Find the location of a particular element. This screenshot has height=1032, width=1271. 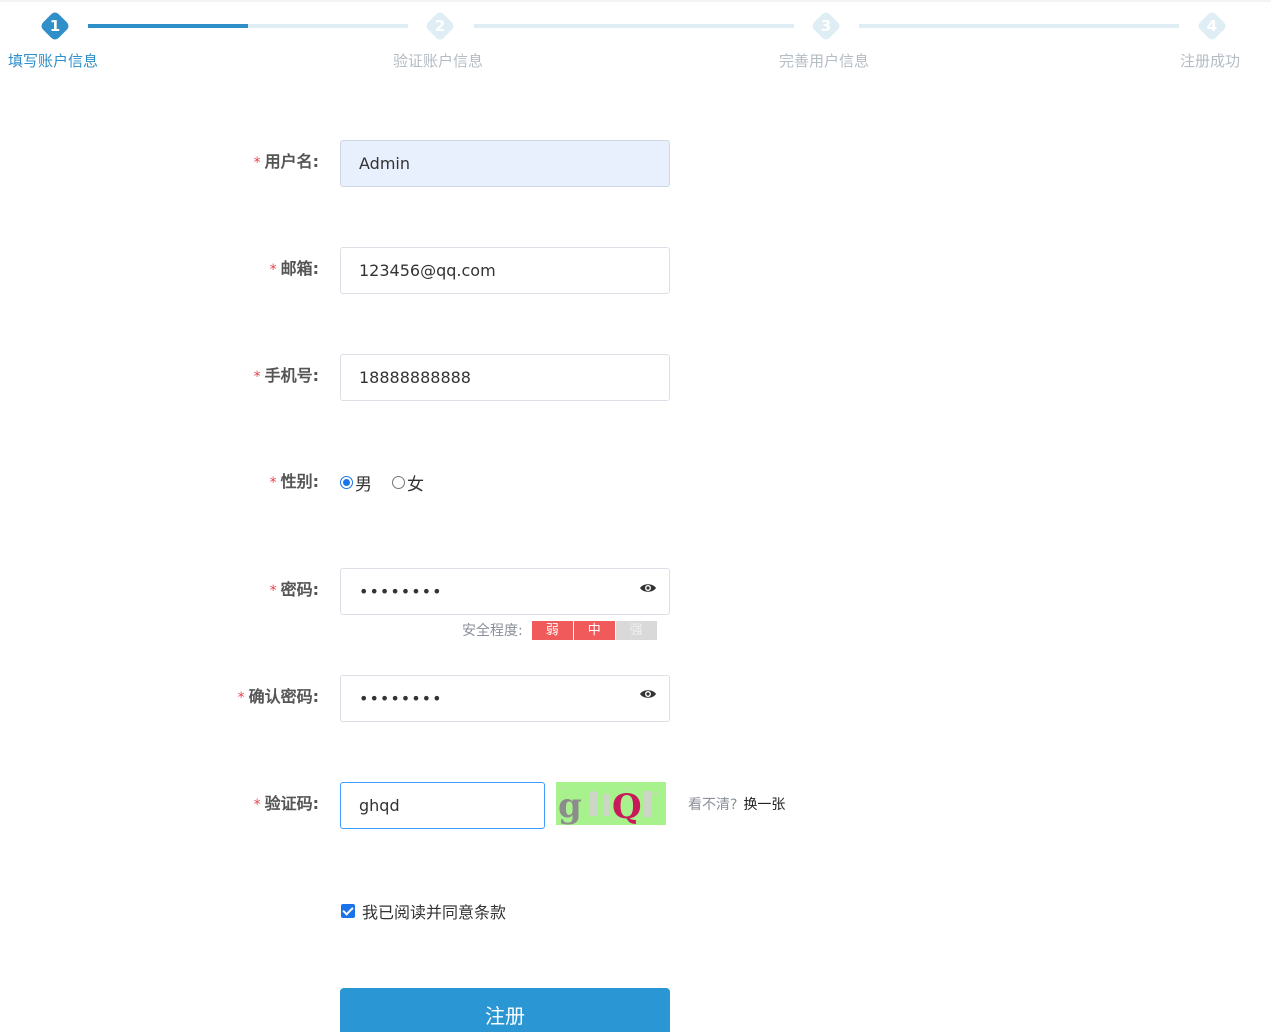

step-2-number: 2 is located at coordinates (440, 26).